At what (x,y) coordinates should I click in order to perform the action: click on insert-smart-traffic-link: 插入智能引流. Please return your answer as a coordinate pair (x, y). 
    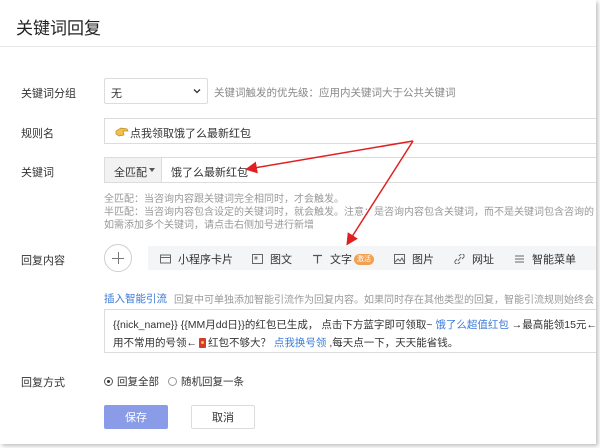
    Looking at the image, I should click on (135, 298).